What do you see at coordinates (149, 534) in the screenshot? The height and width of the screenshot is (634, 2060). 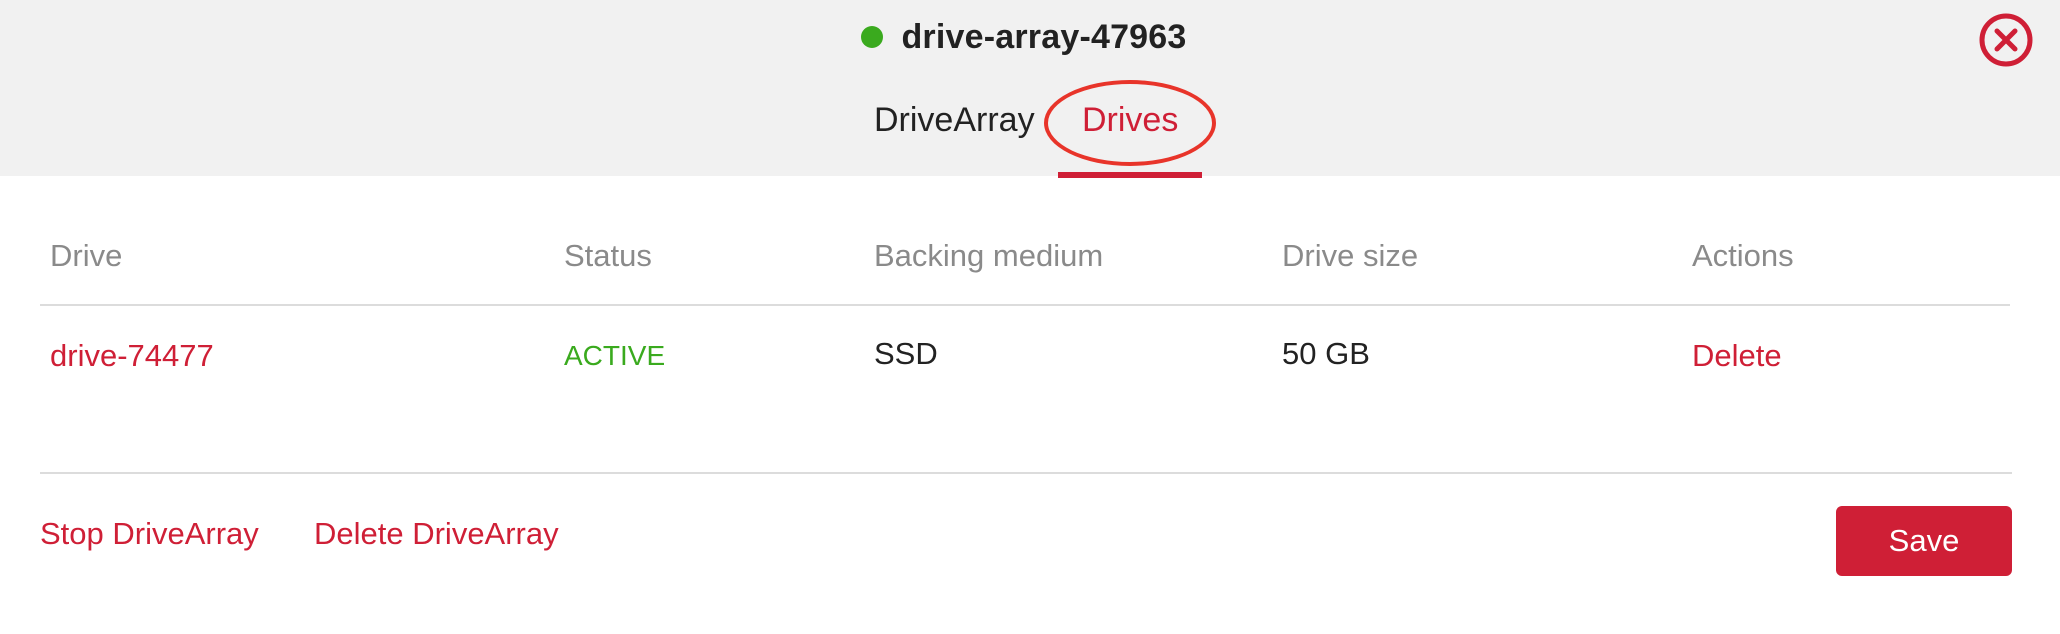 I see `stop-drivearray-button: Stop DriveArray` at bounding box center [149, 534].